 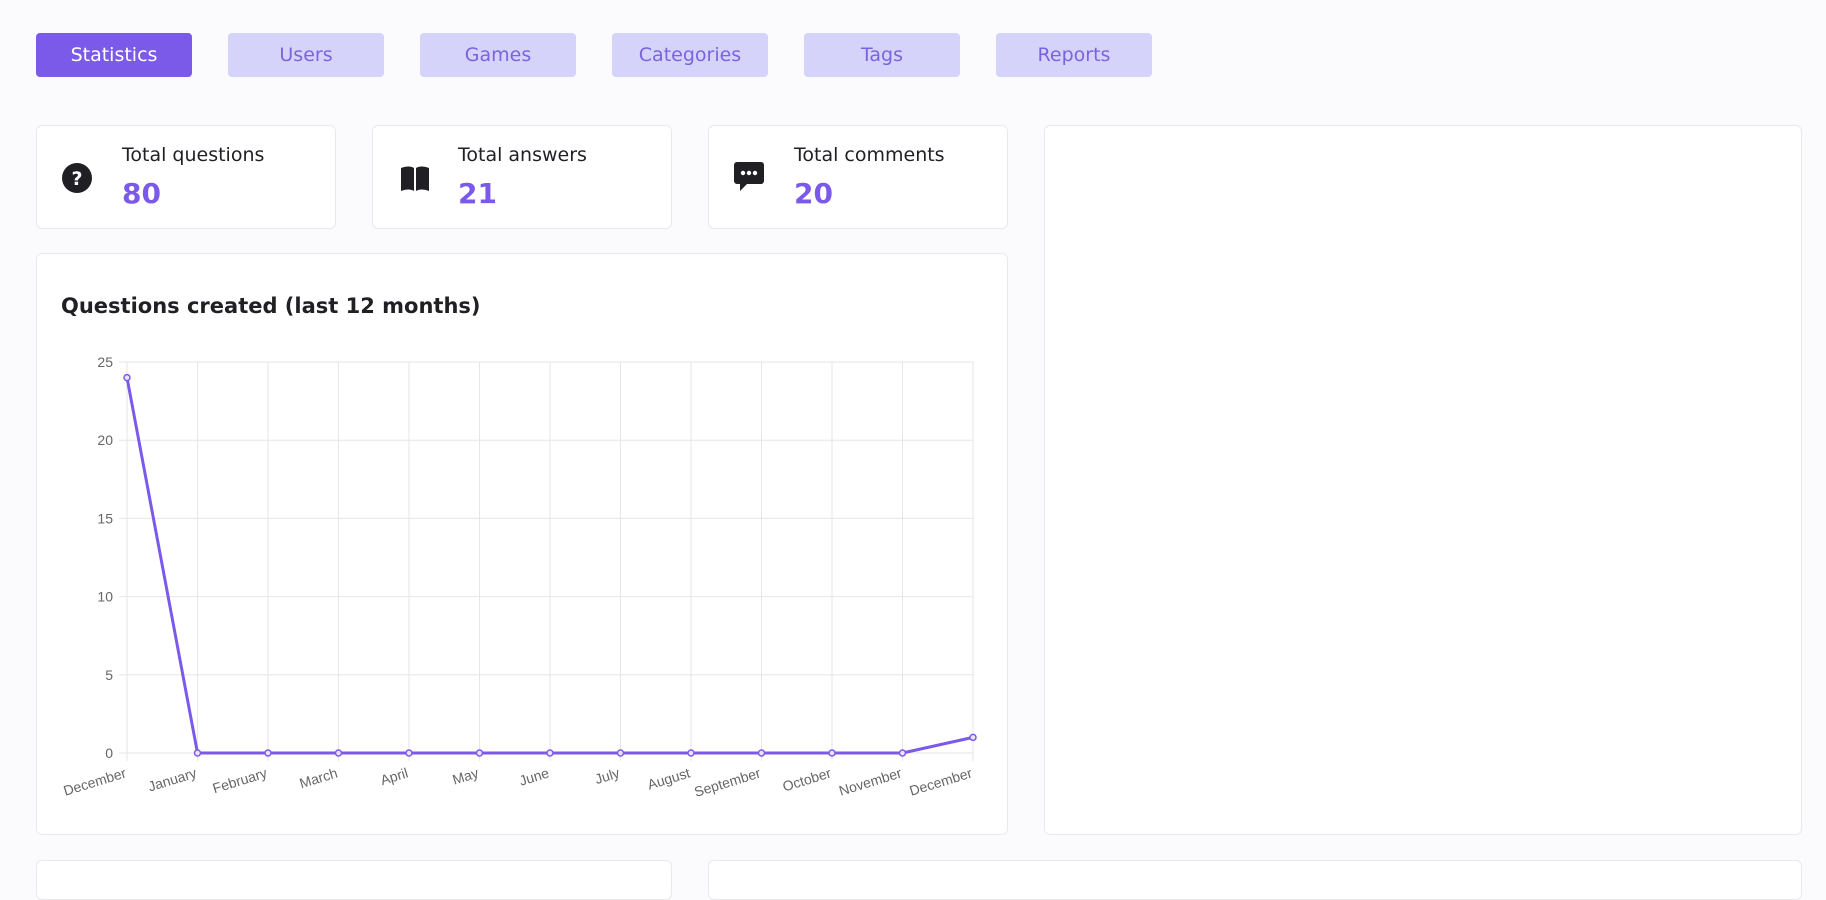 I want to click on book-open-icon, so click(x=415, y=178).